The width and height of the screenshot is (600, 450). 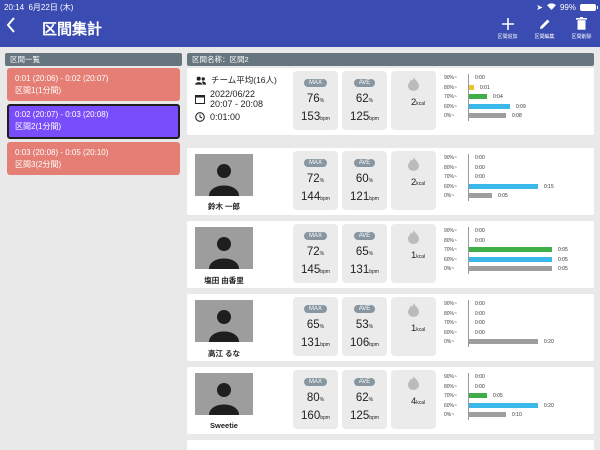 I want to click on zone-time: 0:04, so click(x=498, y=97).